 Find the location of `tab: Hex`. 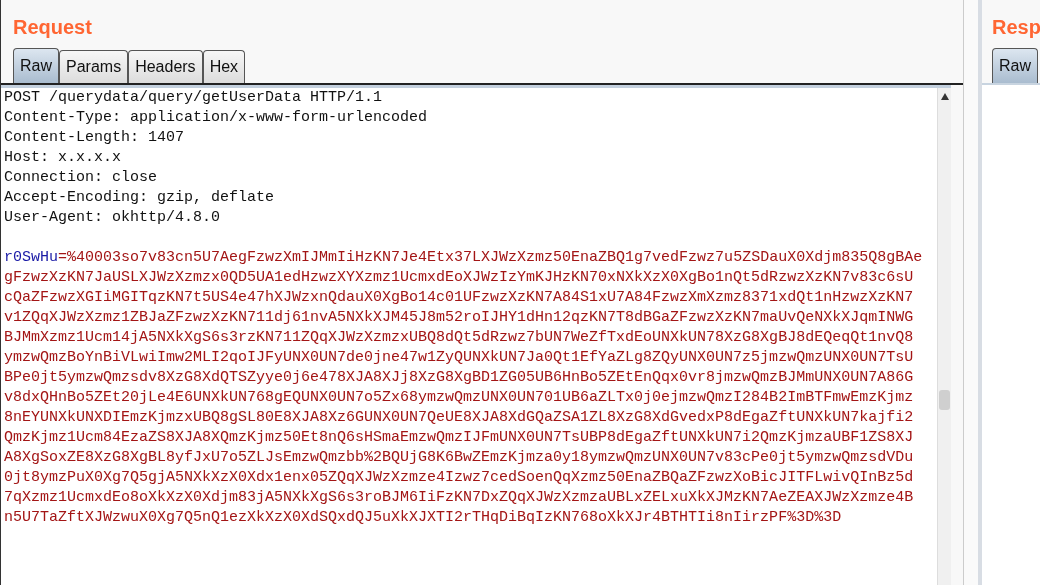

tab: Hex is located at coordinates (224, 66).